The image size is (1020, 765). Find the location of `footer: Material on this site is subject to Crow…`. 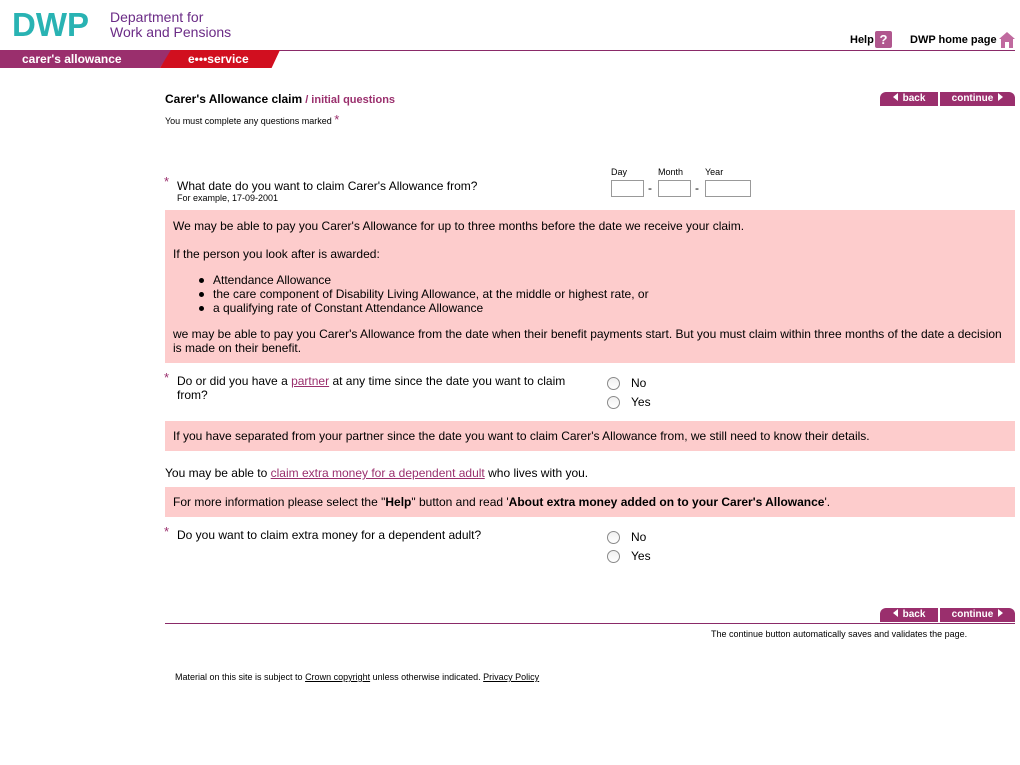

footer: Material on this site is subject to Crow… is located at coordinates (357, 677).